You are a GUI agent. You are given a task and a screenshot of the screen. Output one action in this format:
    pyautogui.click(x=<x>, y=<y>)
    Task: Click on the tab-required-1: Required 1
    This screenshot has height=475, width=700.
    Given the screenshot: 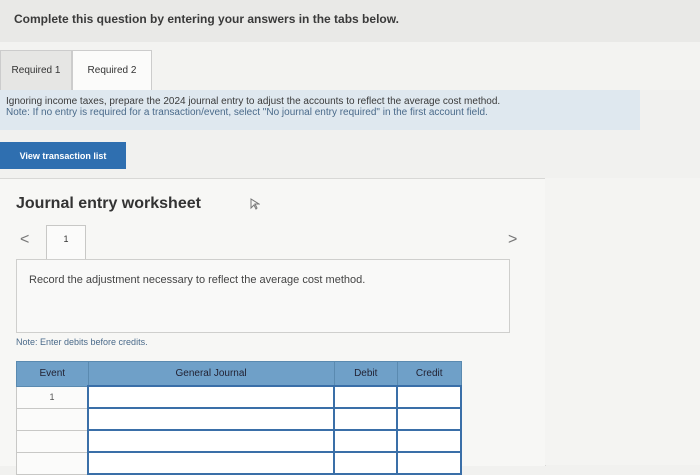 What is the action you would take?
    pyautogui.click(x=36, y=70)
    